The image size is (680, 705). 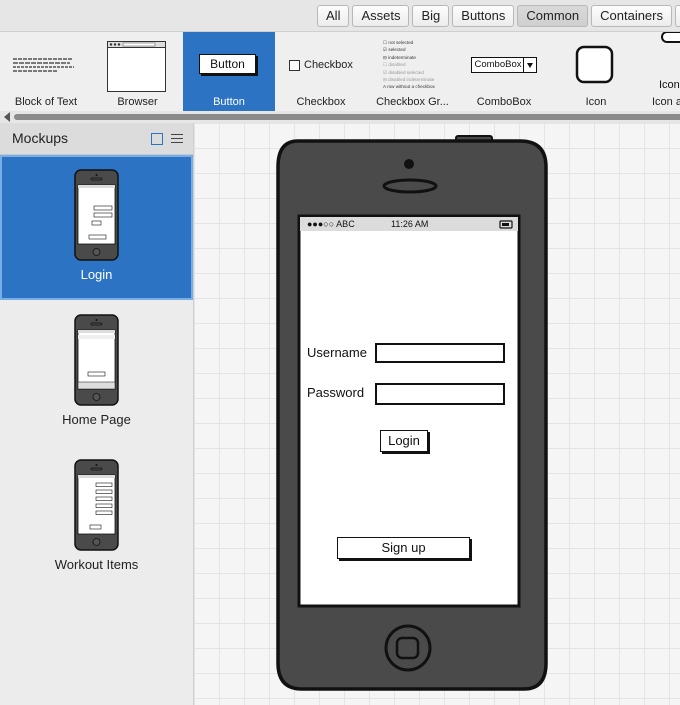 I want to click on checkbox-group-row: ☑ selected, so click(x=394, y=50).